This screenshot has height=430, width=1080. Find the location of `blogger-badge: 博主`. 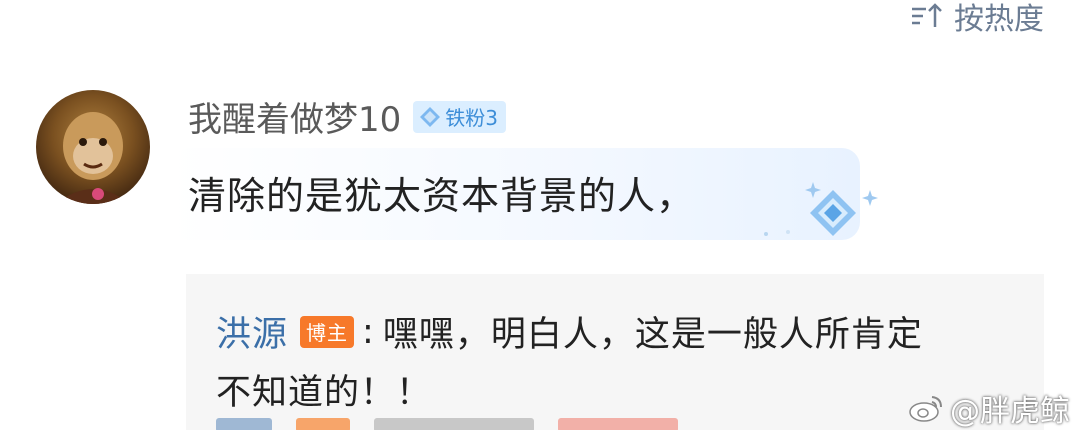

blogger-badge: 博主 is located at coordinates (327, 331).